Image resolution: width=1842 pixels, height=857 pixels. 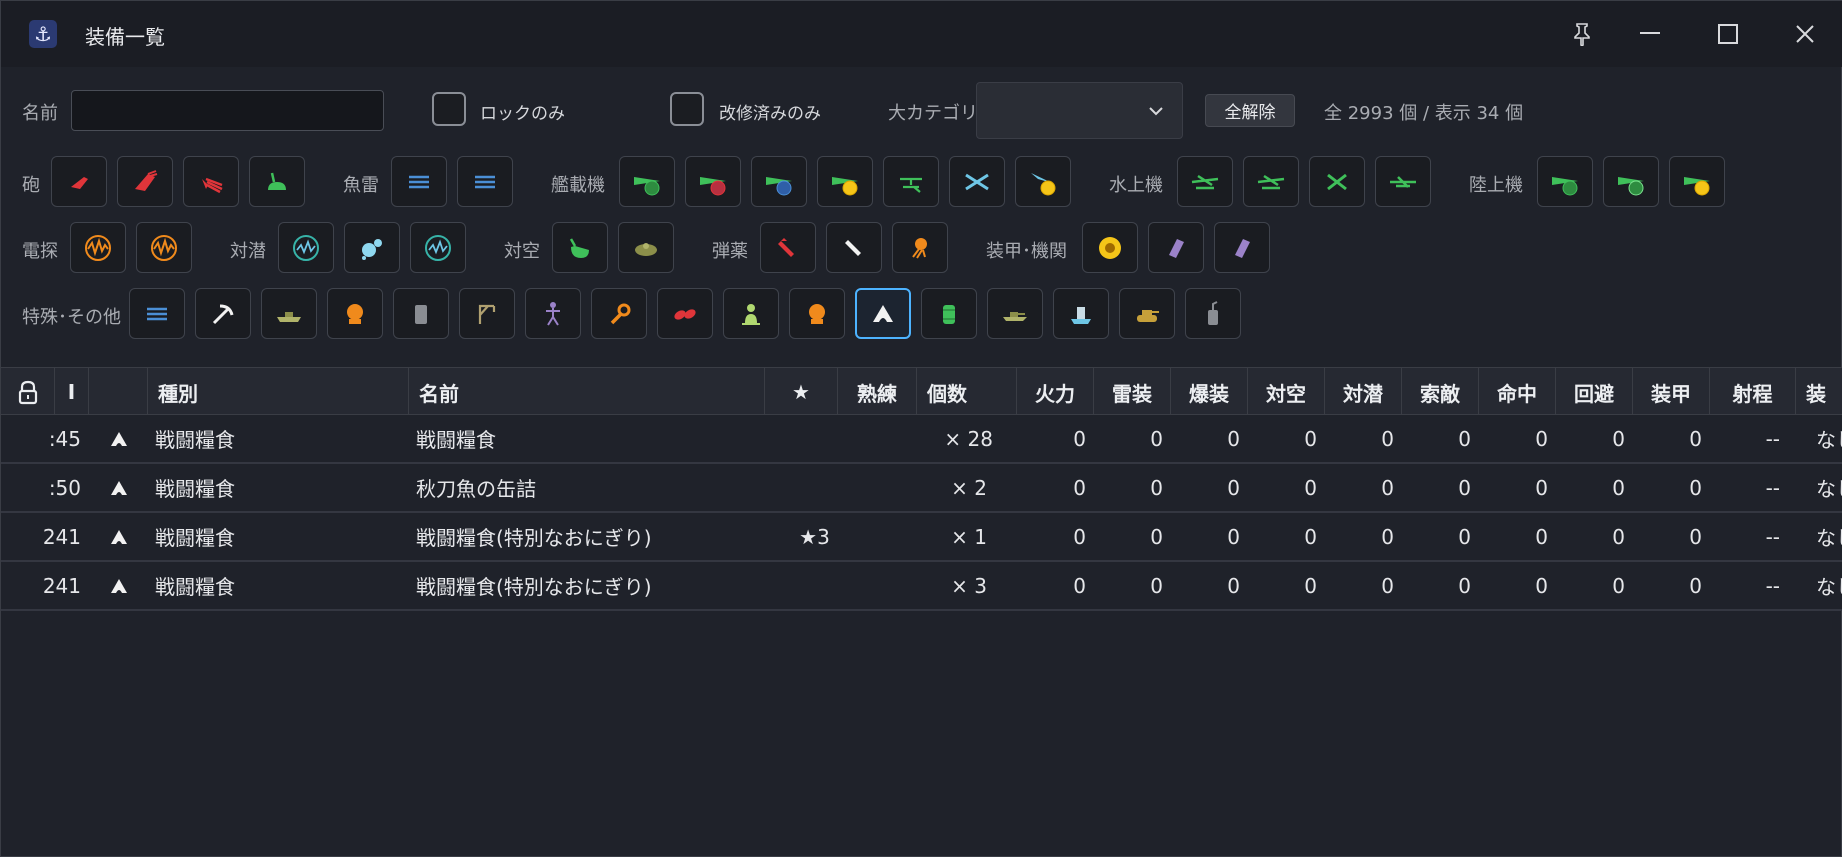 What do you see at coordinates (967, 392) in the screenshot?
I see `header-count: 個数` at bounding box center [967, 392].